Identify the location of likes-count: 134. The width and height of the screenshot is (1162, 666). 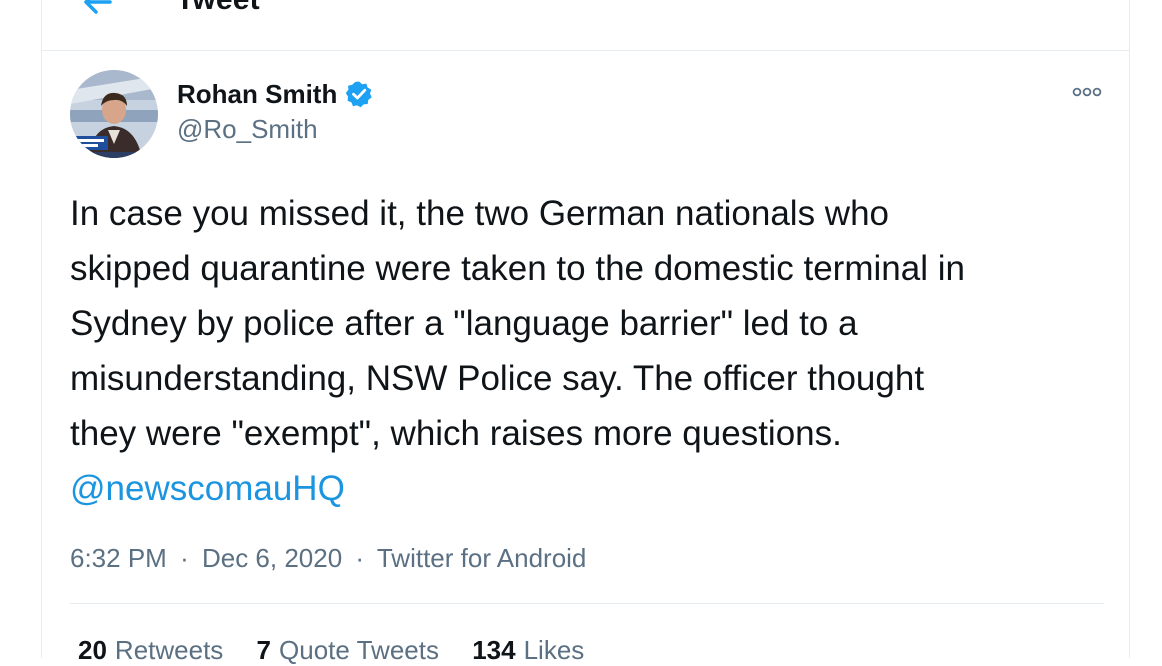
(494, 650).